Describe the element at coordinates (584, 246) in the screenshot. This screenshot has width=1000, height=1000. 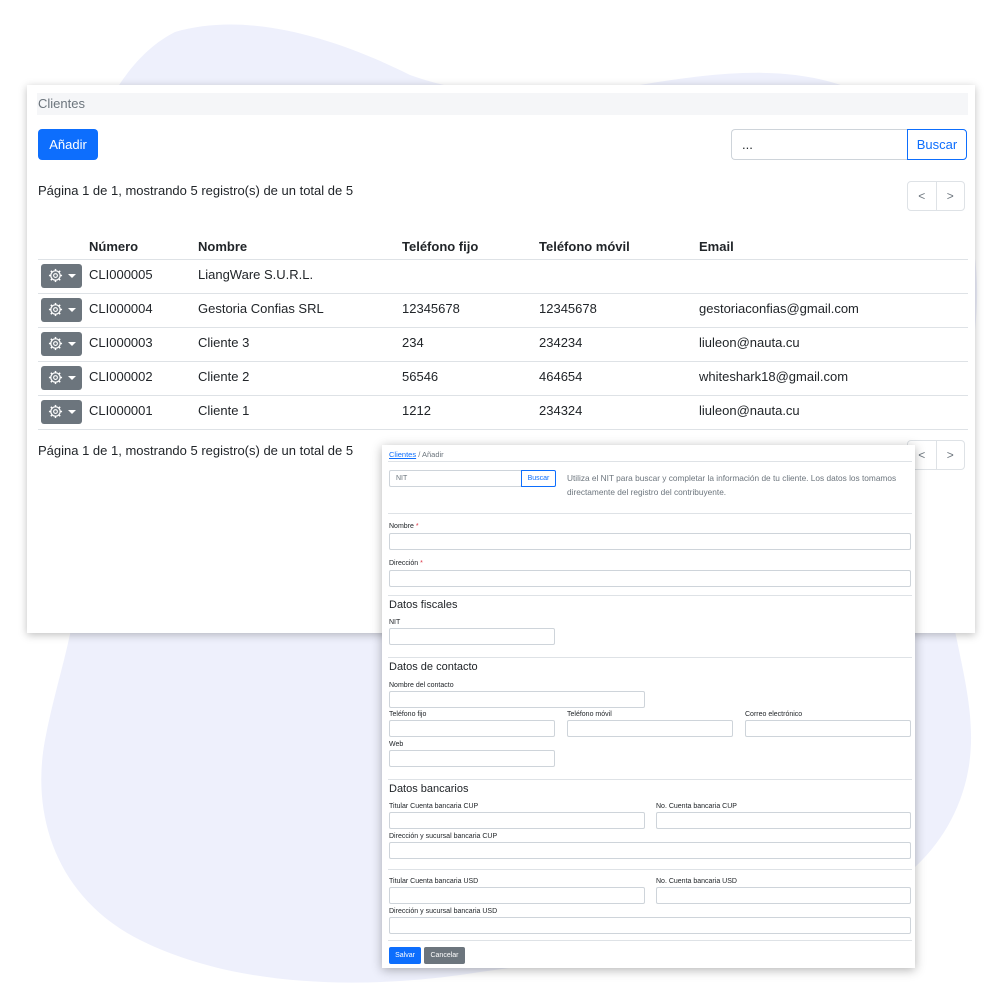
I see `column-header-telefono-movil: Teléfono móvil` at that location.